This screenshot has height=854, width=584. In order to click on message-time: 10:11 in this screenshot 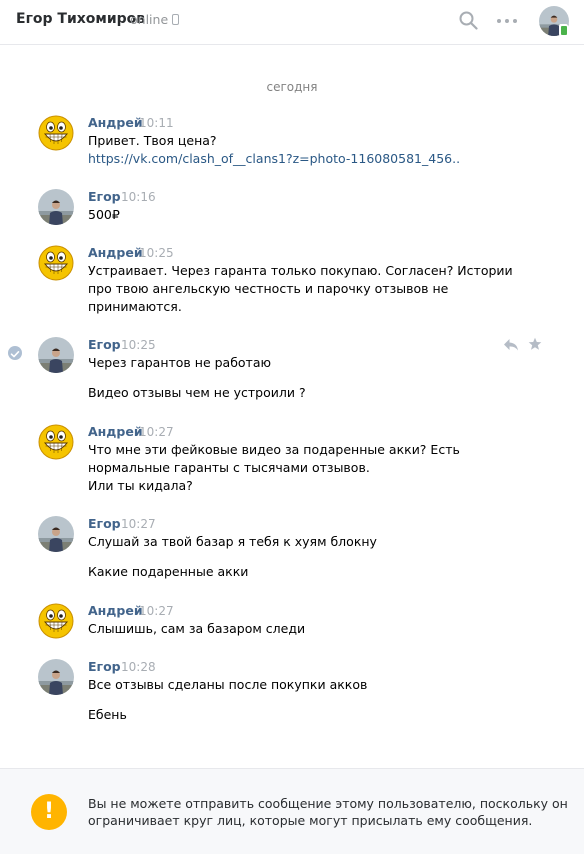, I will do `click(156, 123)`.